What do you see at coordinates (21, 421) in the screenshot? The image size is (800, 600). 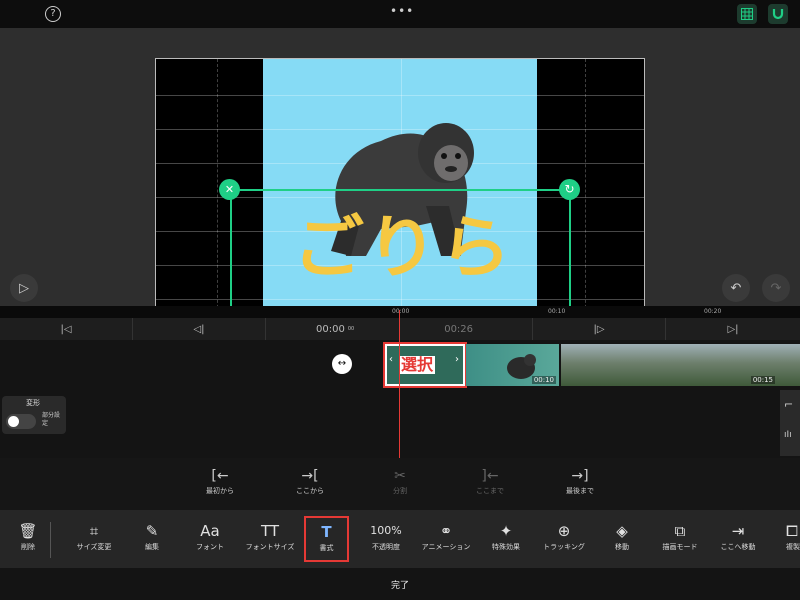 I see `partial-toggle` at bounding box center [21, 421].